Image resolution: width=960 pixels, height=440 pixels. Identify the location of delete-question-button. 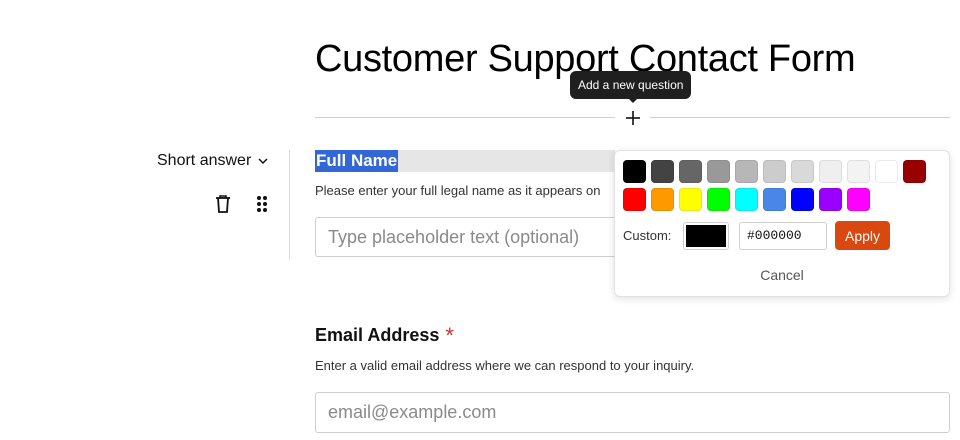
(223, 204).